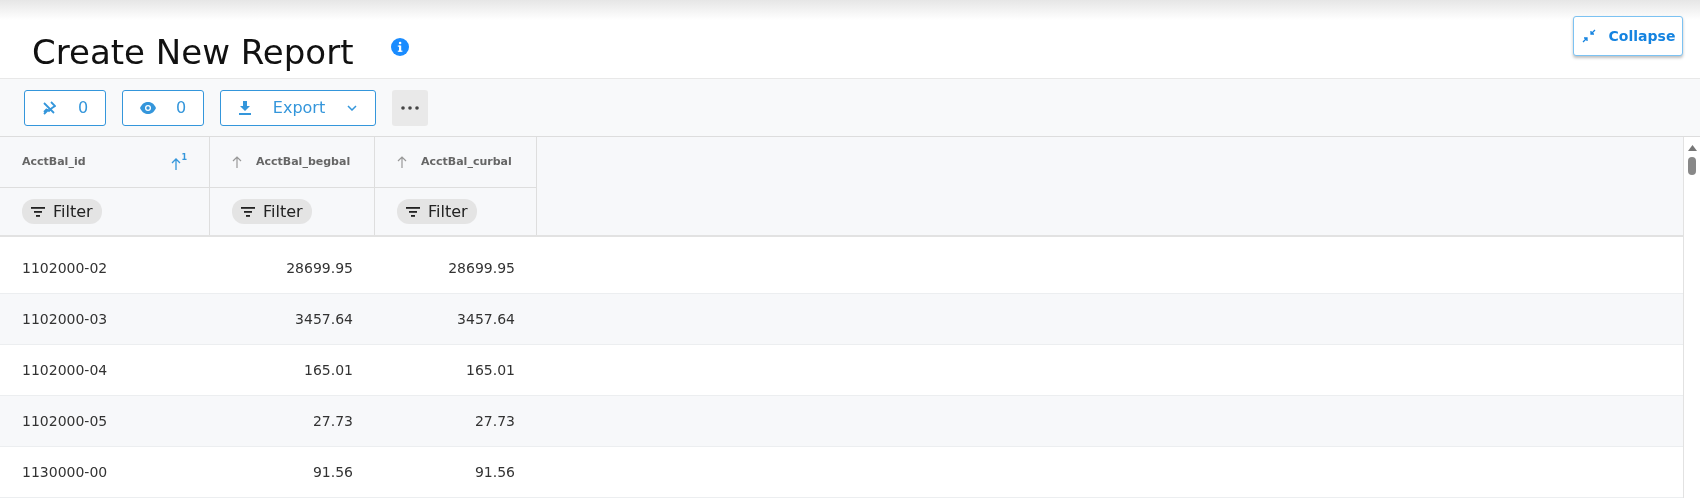 This screenshot has width=1700, height=499. I want to click on table-cell-text: 1102000-02, so click(65, 268).